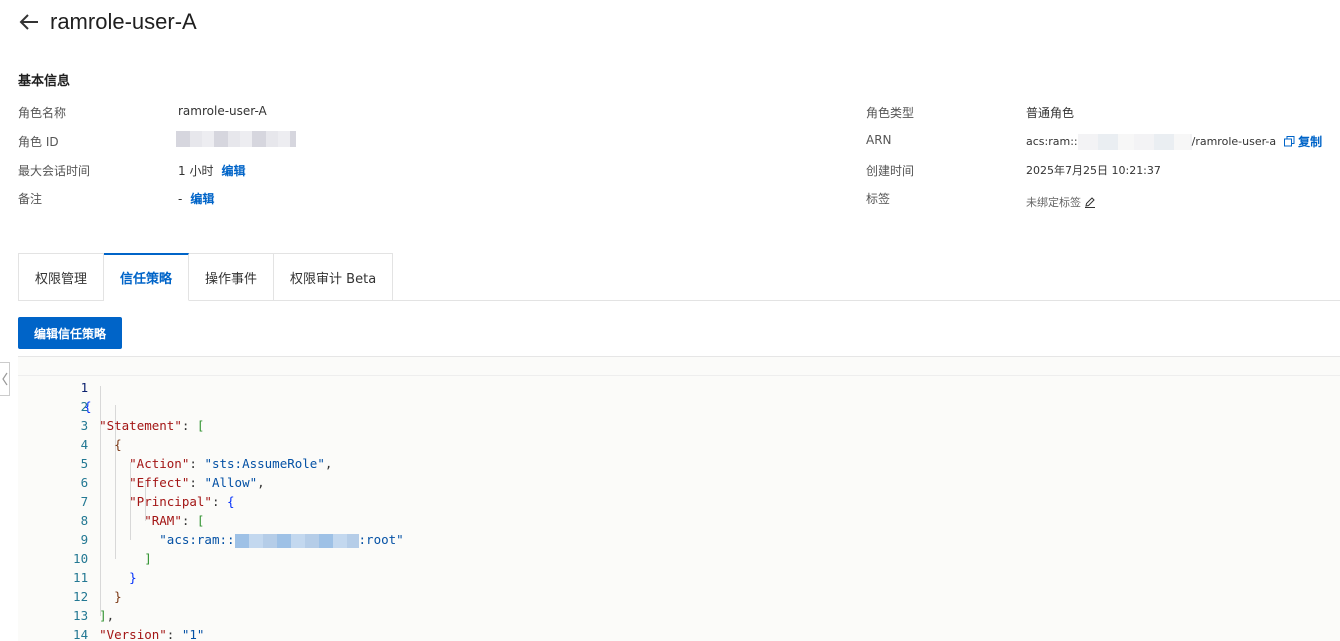 This screenshot has height=641, width=1340. I want to click on arn-prefix: acs:ram::, so click(1052, 141).